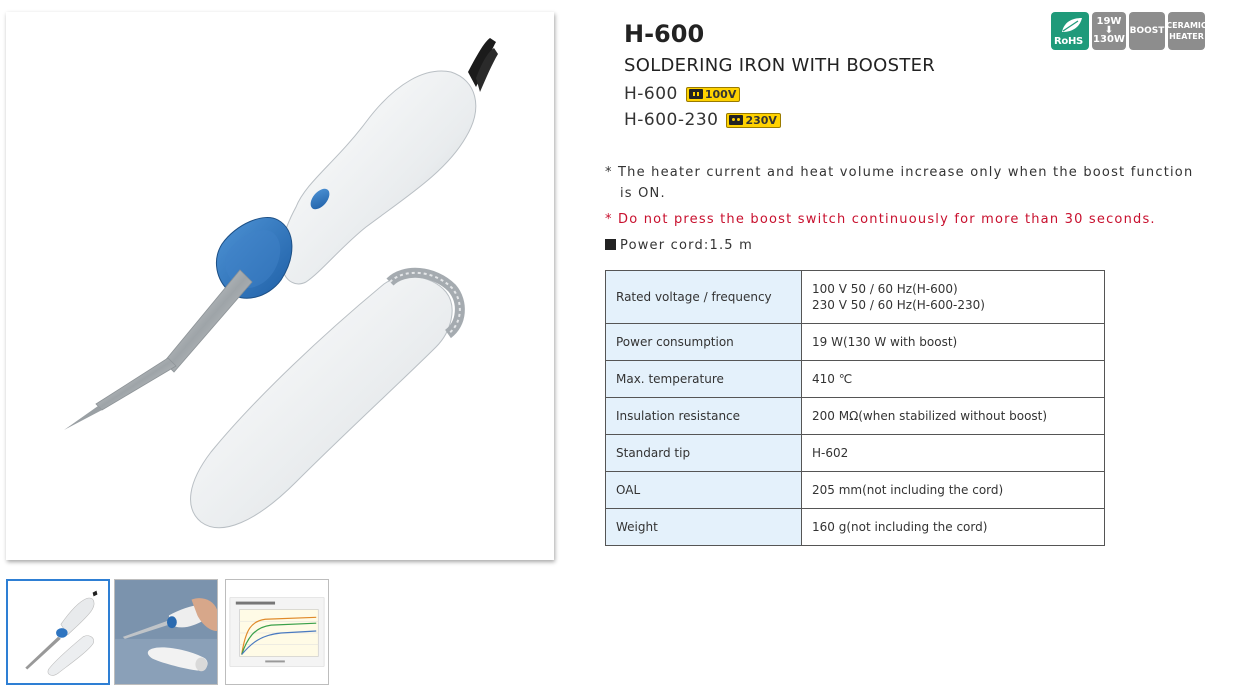 The height and width of the screenshot is (695, 1243). What do you see at coordinates (953, 379) in the screenshot?
I see `spec-value: 410 ℃` at bounding box center [953, 379].